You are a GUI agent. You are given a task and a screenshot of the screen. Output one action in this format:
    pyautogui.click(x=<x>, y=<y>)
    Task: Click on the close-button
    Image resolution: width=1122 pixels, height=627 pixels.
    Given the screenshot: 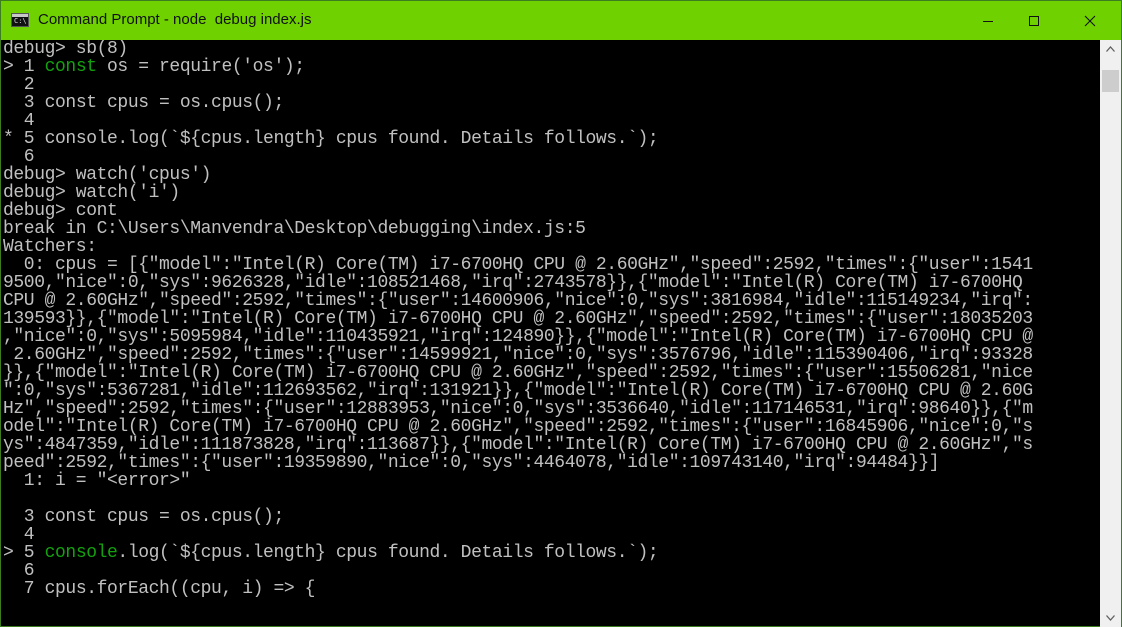 What is the action you would take?
    pyautogui.click(x=1090, y=20)
    